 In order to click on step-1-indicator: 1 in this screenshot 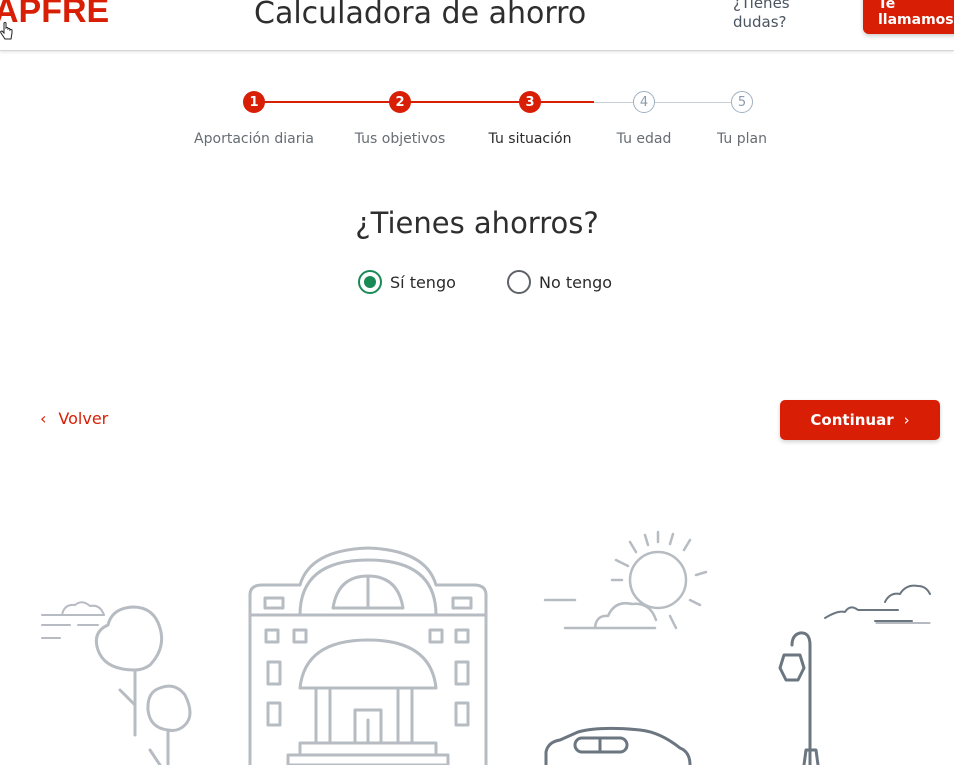, I will do `click(254, 102)`.